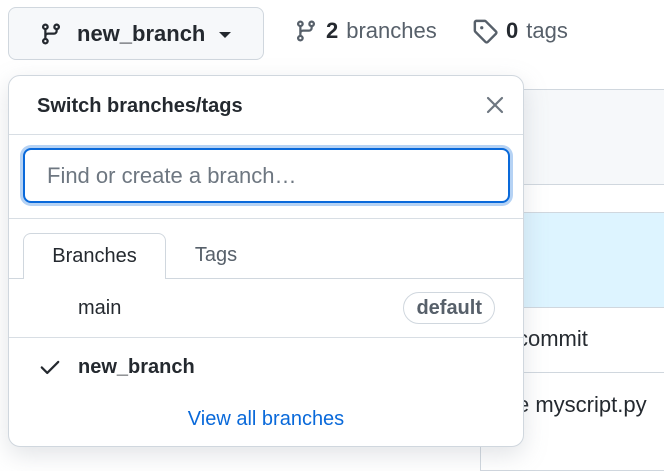 This screenshot has width=664, height=471. Describe the element at coordinates (495, 105) in the screenshot. I see `close-icon` at that location.